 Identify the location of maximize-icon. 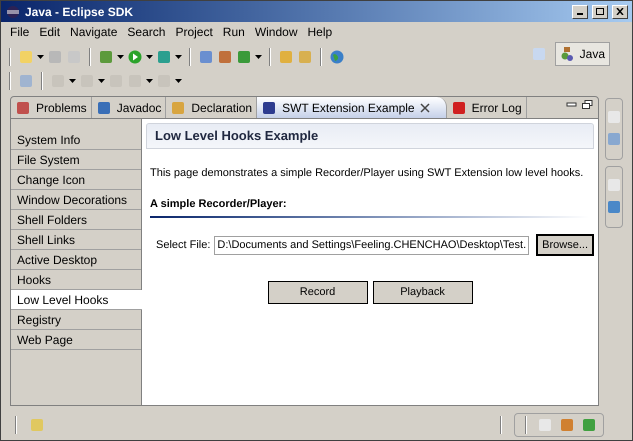
(600, 11).